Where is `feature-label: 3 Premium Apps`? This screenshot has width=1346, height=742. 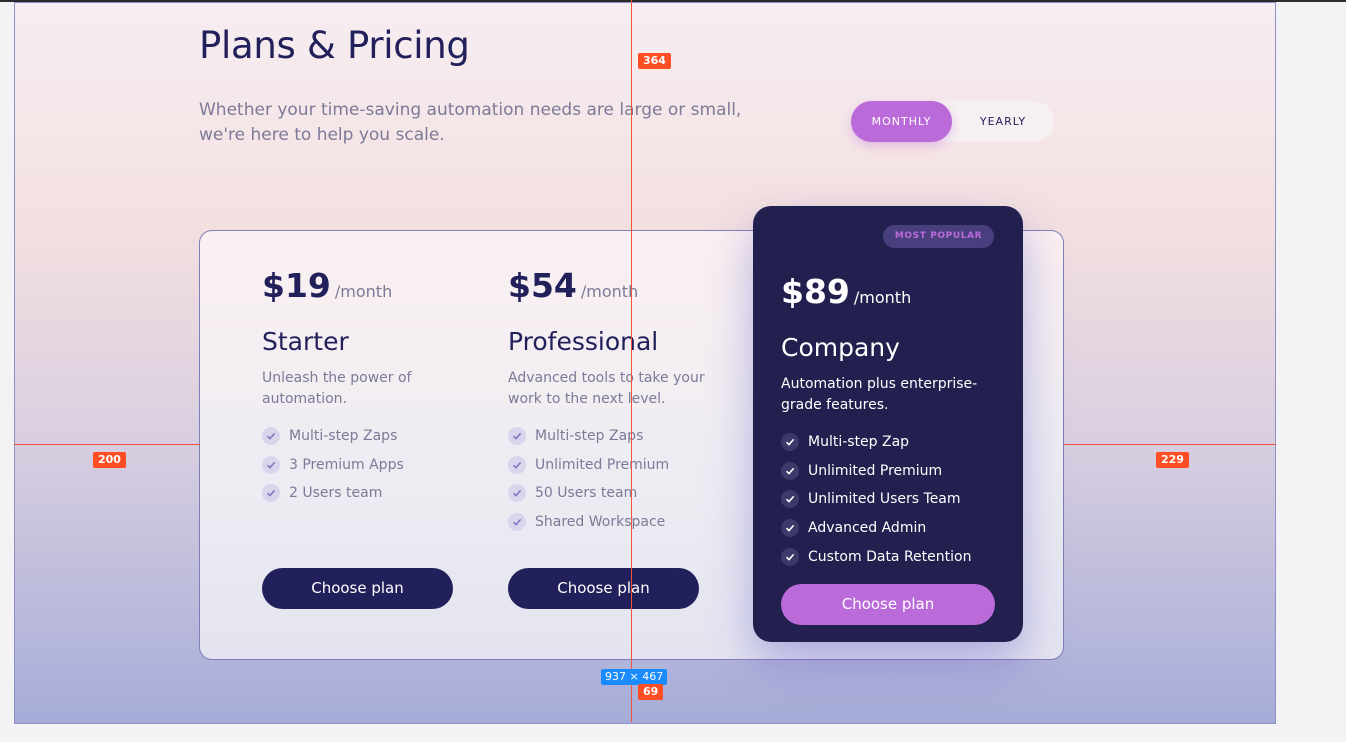 feature-label: 3 Premium Apps is located at coordinates (346, 464).